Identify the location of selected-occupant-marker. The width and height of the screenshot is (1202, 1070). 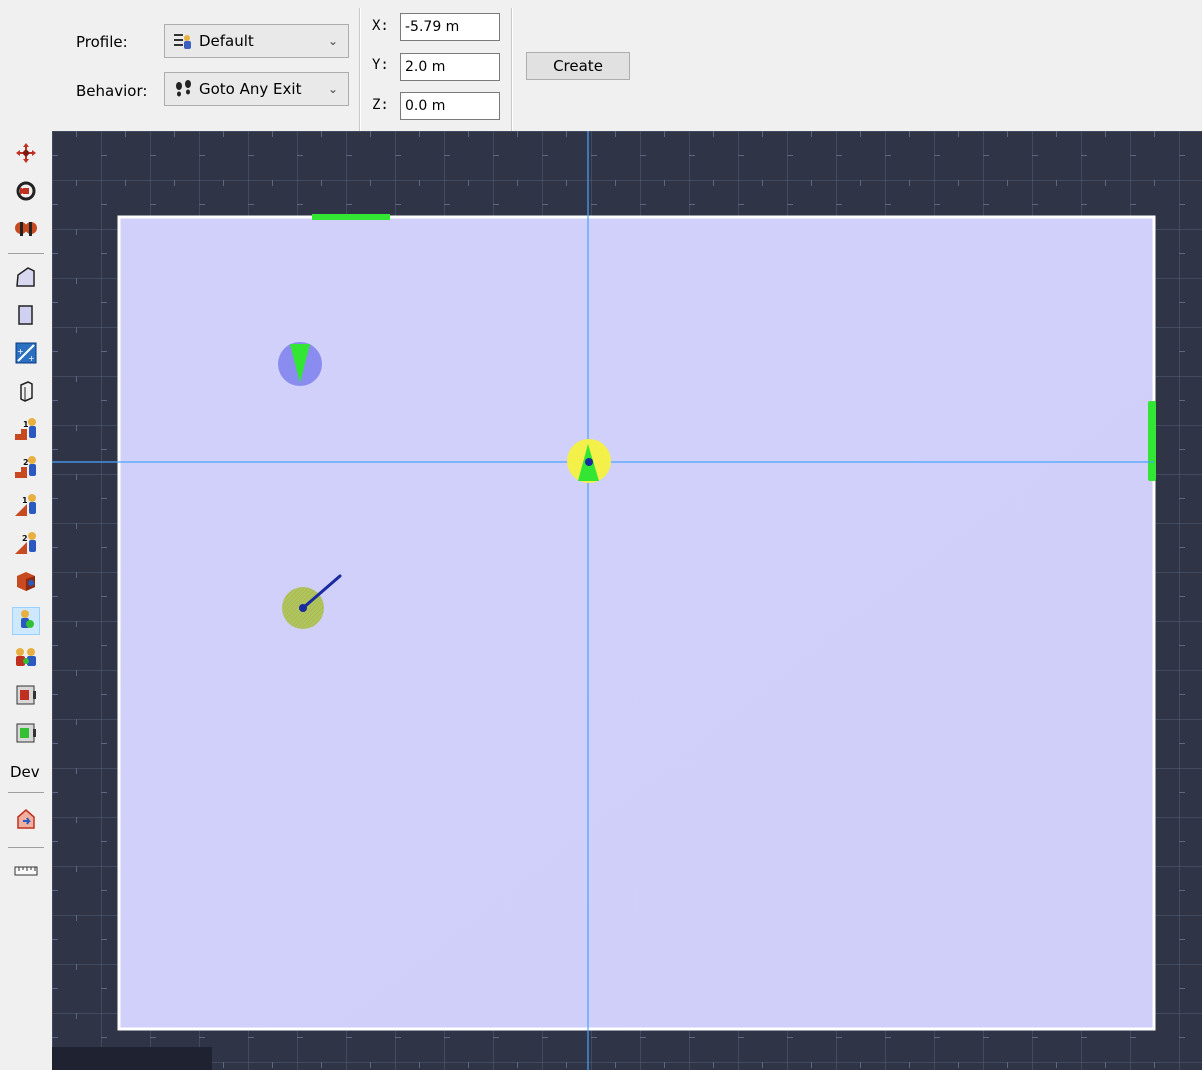
(589, 461).